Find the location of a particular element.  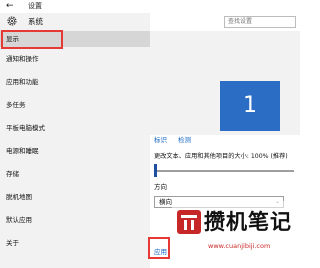

sidebar-item-default-apps: 默认应用 is located at coordinates (75, 220).